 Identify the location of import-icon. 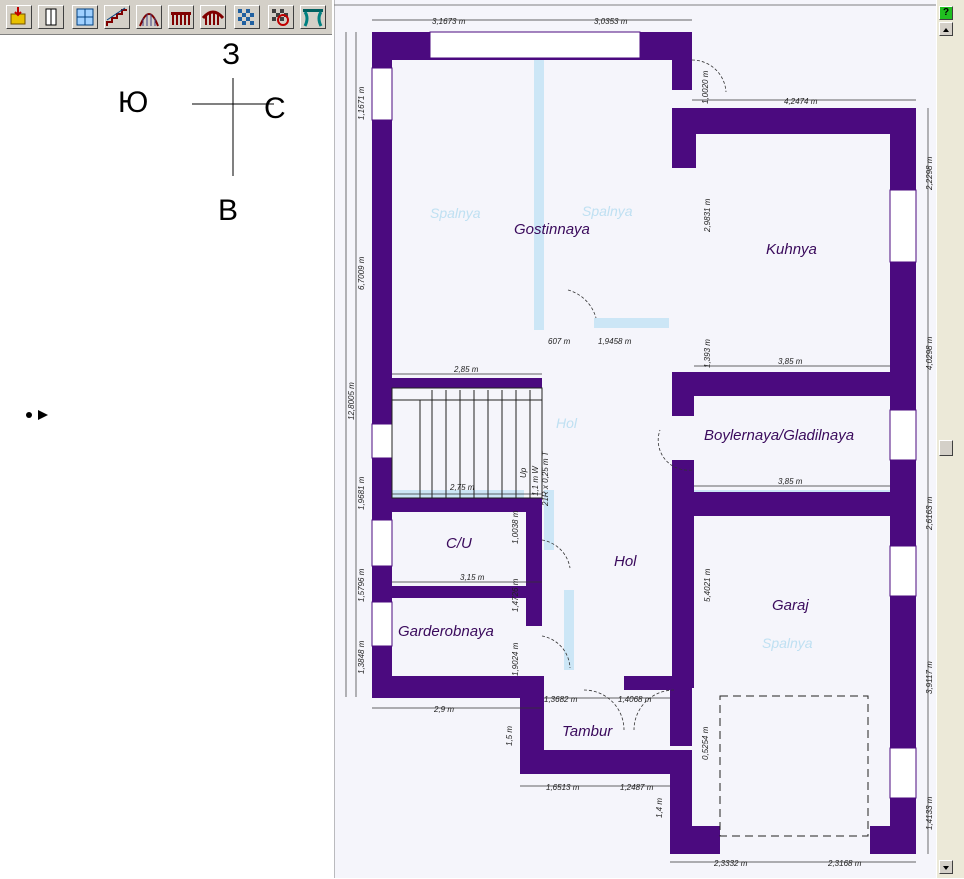
(19, 17).